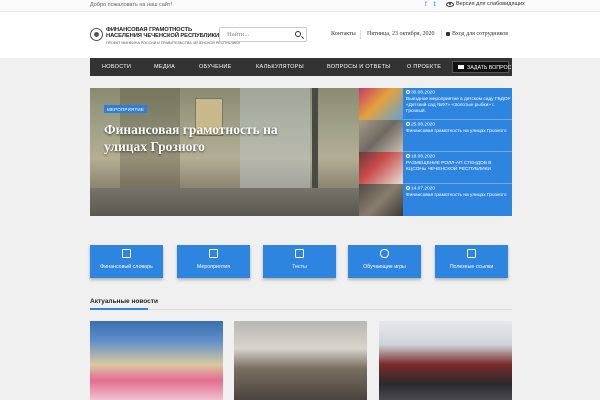  I want to click on hero-category-badge: МЕРОПРИЯТИЕ, so click(126, 109).